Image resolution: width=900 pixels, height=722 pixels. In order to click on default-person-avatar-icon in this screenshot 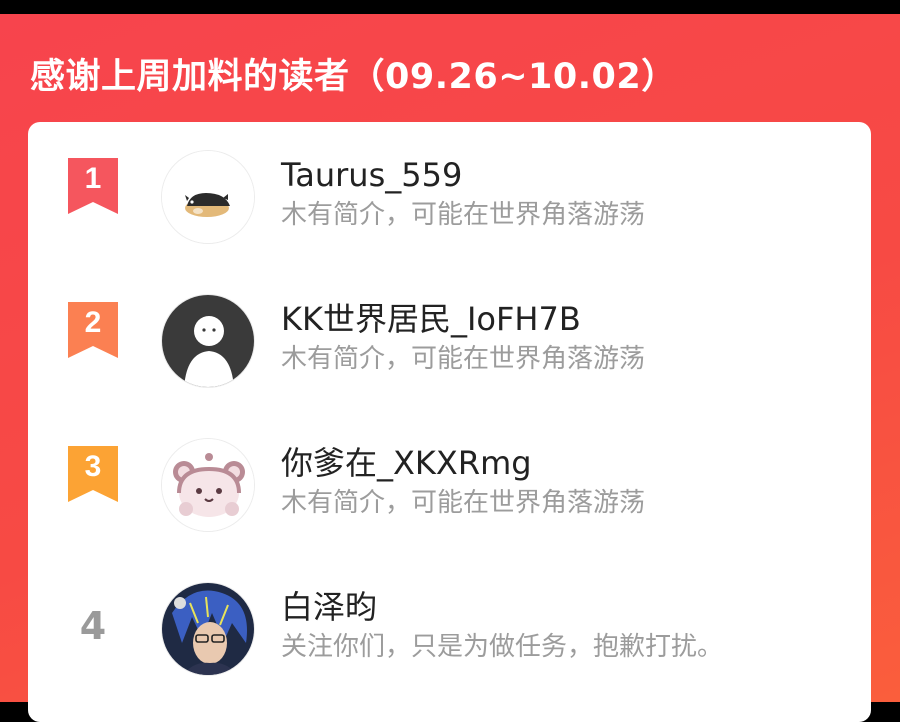, I will do `click(208, 341)`.